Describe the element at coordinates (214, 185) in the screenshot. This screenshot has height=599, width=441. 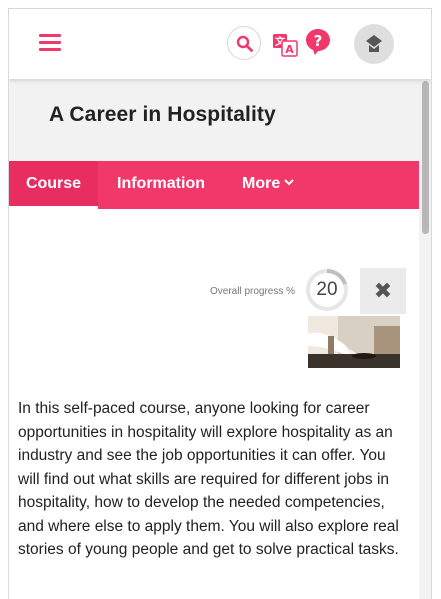
I see `course-nav: Course Information More` at that location.